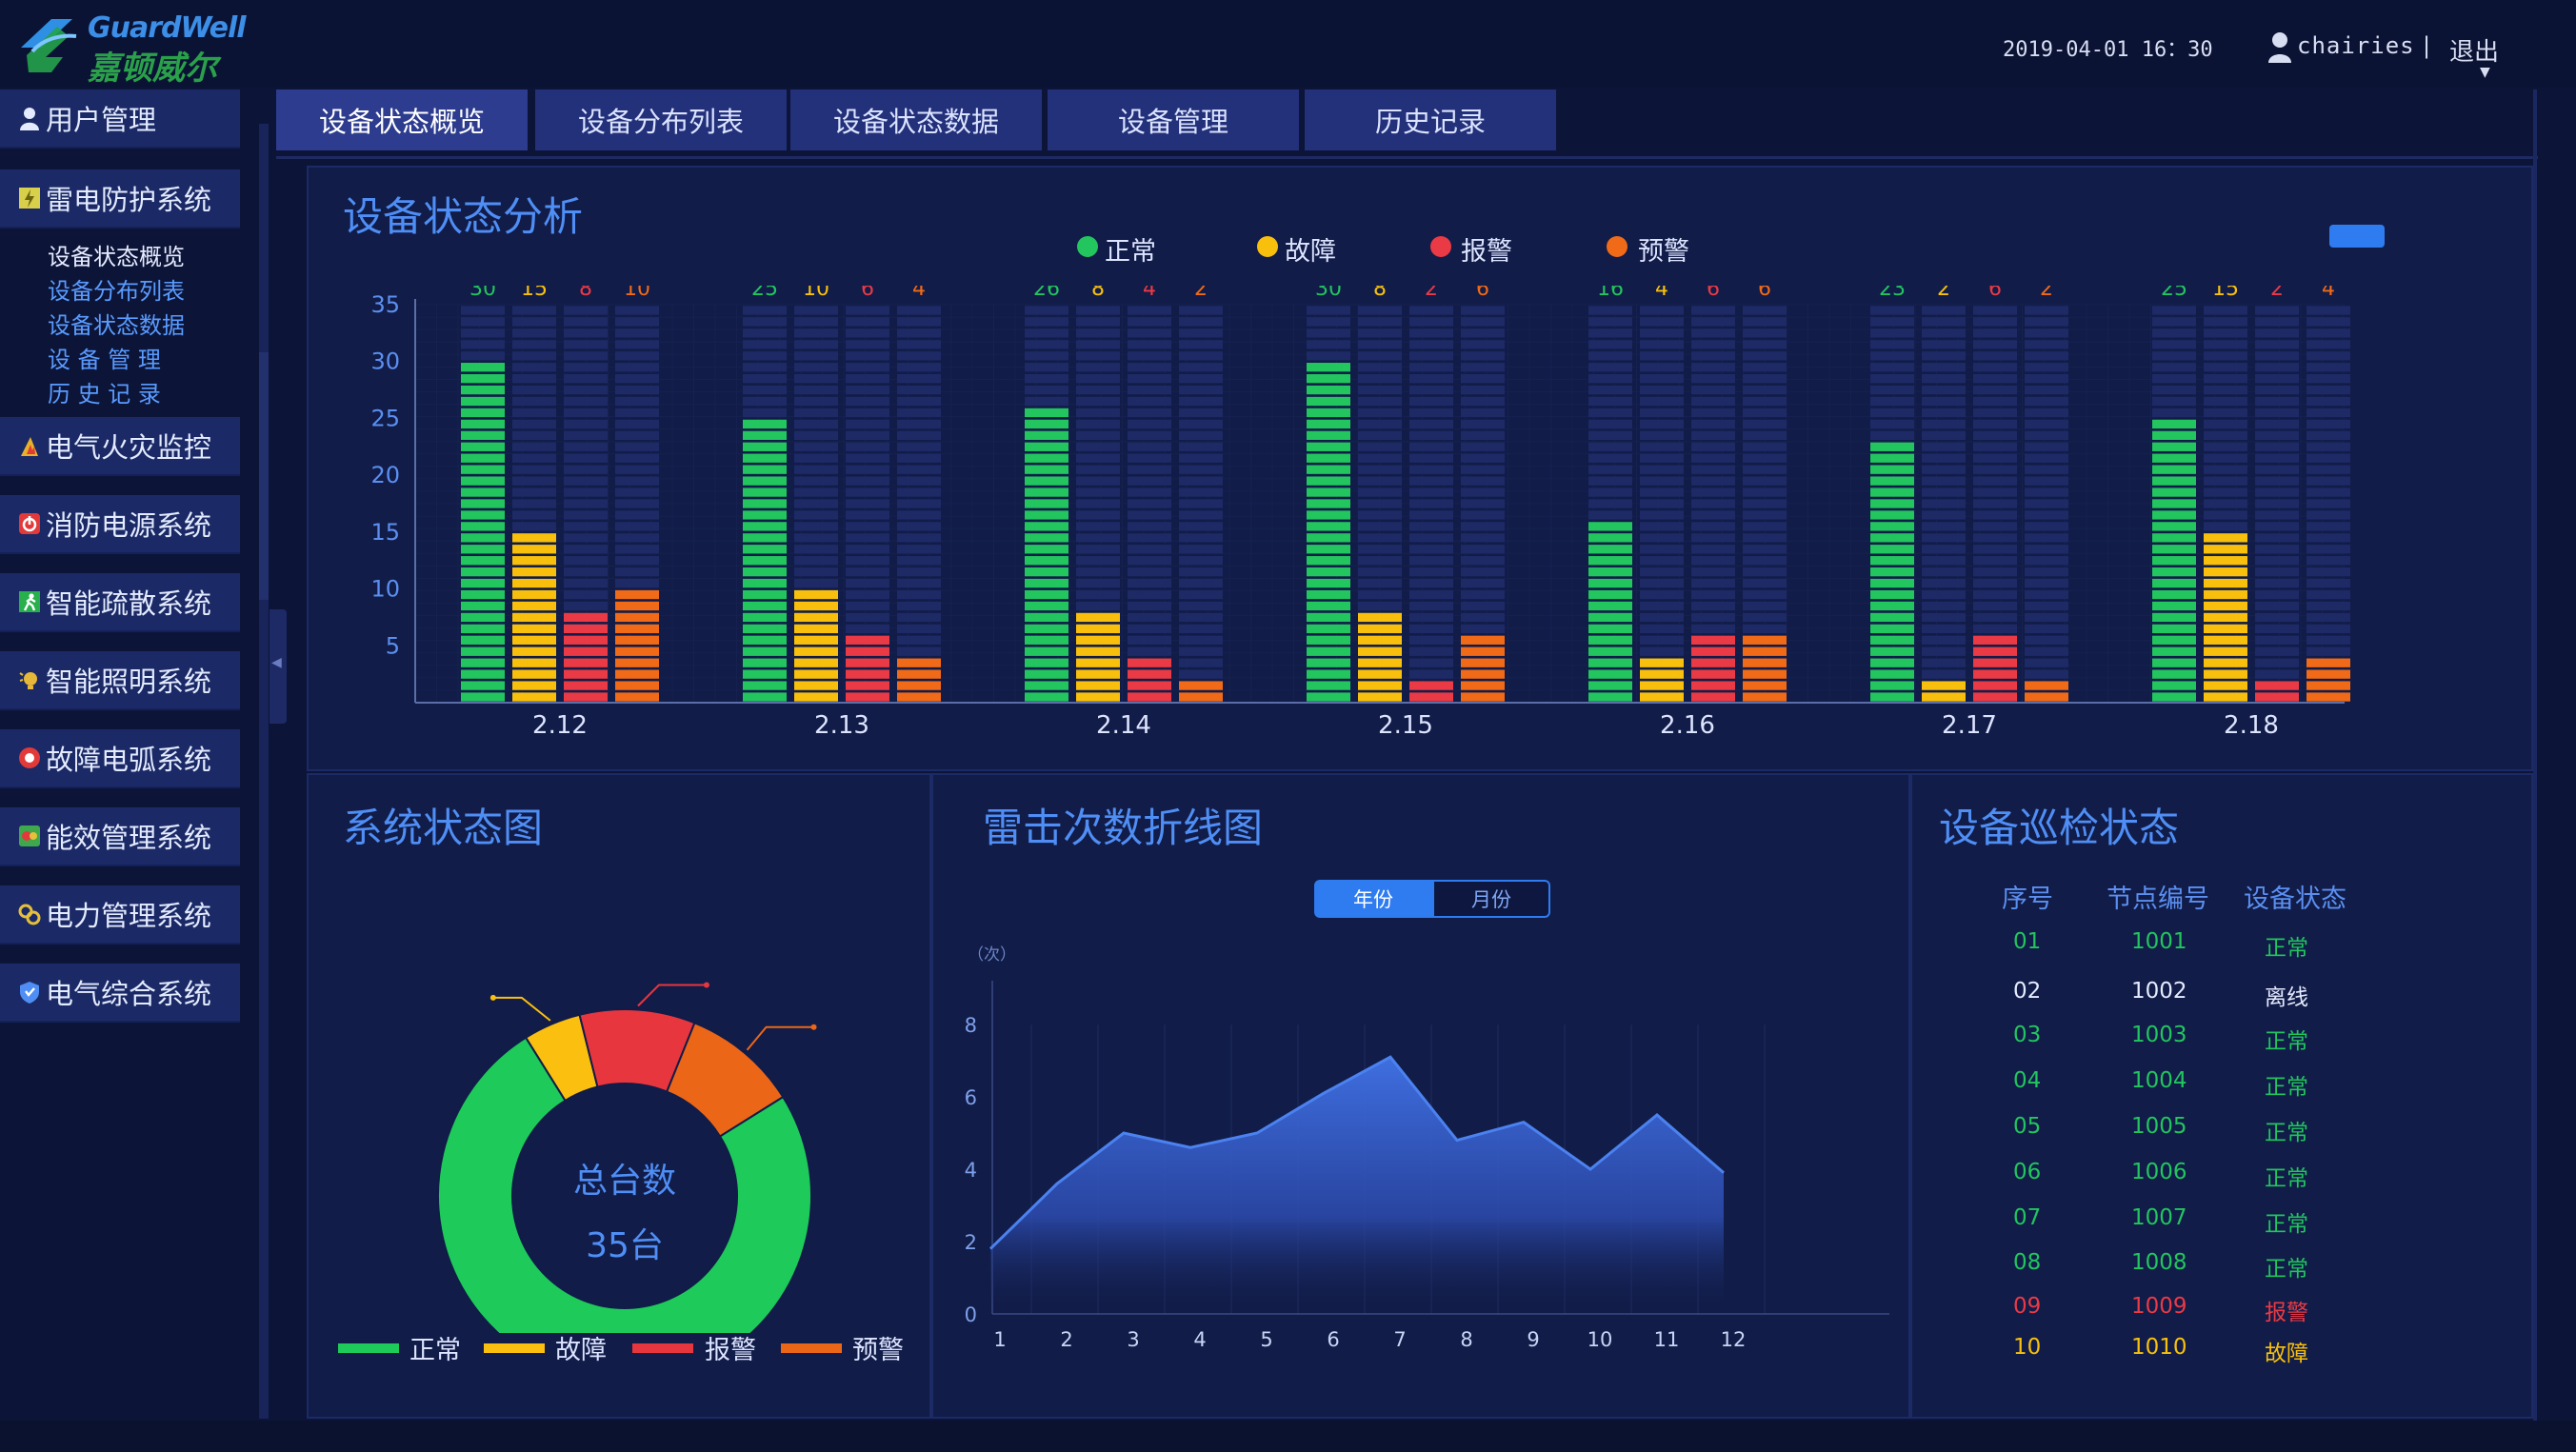 The image size is (2576, 1452). I want to click on submenu-item-history: 历 史 记 录, so click(104, 391).